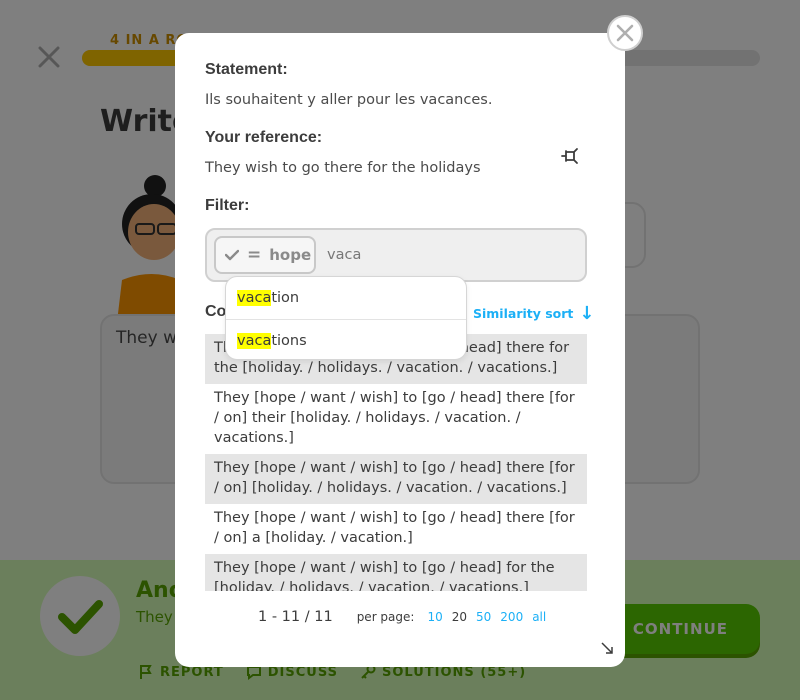 This screenshot has height=700, width=800. Describe the element at coordinates (246, 69) in the screenshot. I see `statement-heading: Statement:` at that location.